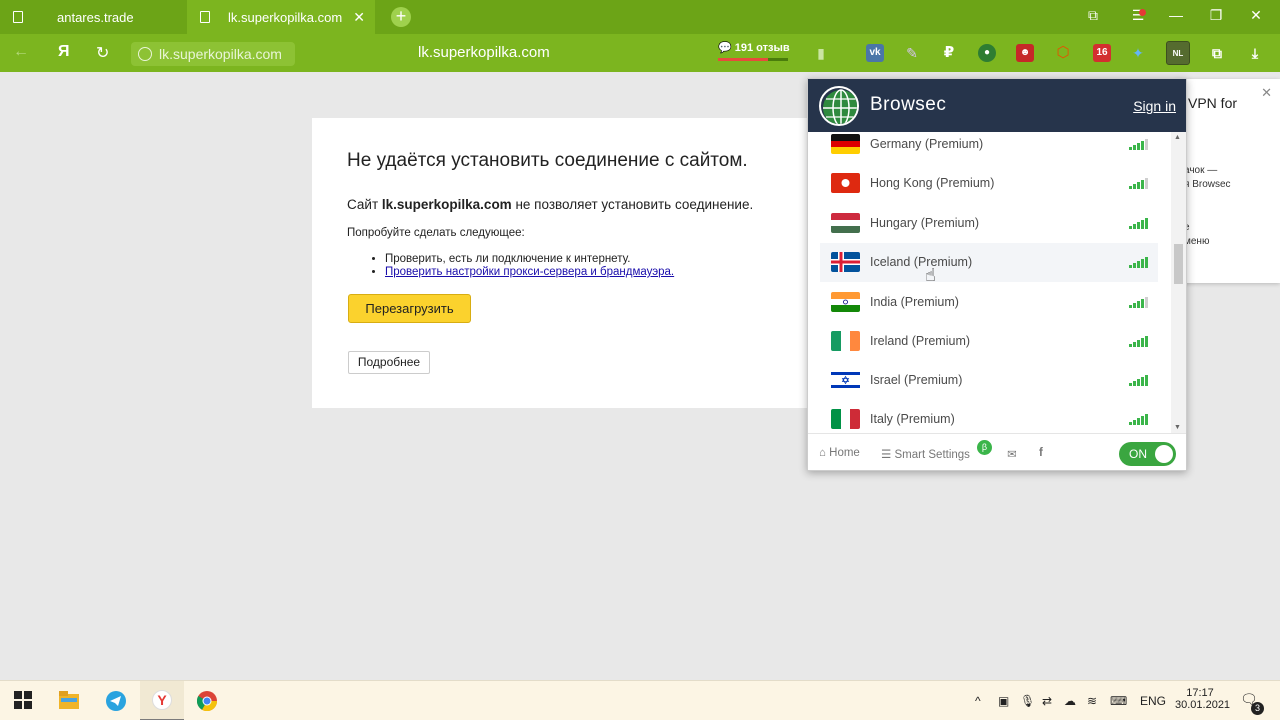  What do you see at coordinates (839, 106) in the screenshot?
I see `browsec-globe-icon` at bounding box center [839, 106].